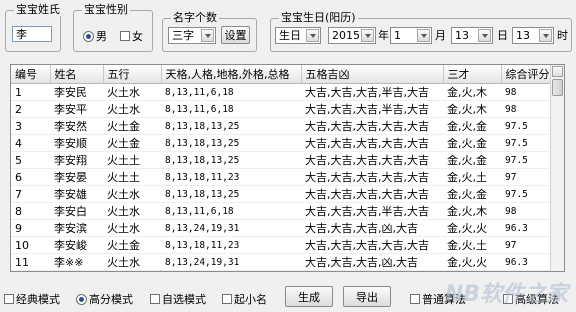  I want to click on table-row: 2 李安平 火土水 8,13,11,6,18 大吉,大吉,大吉,半吉,大吉 金,火,木 98, so click(281, 109).